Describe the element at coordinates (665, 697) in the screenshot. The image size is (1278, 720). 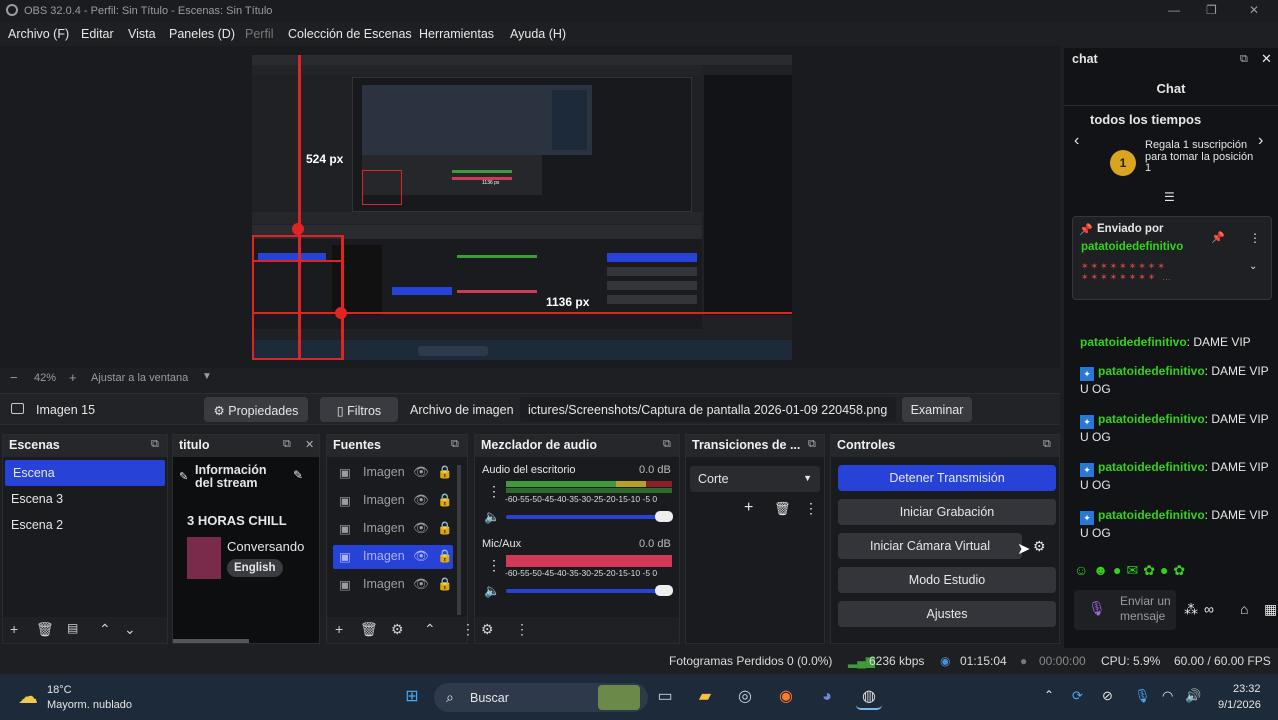
I see `task-view-icon: ▭` at that location.